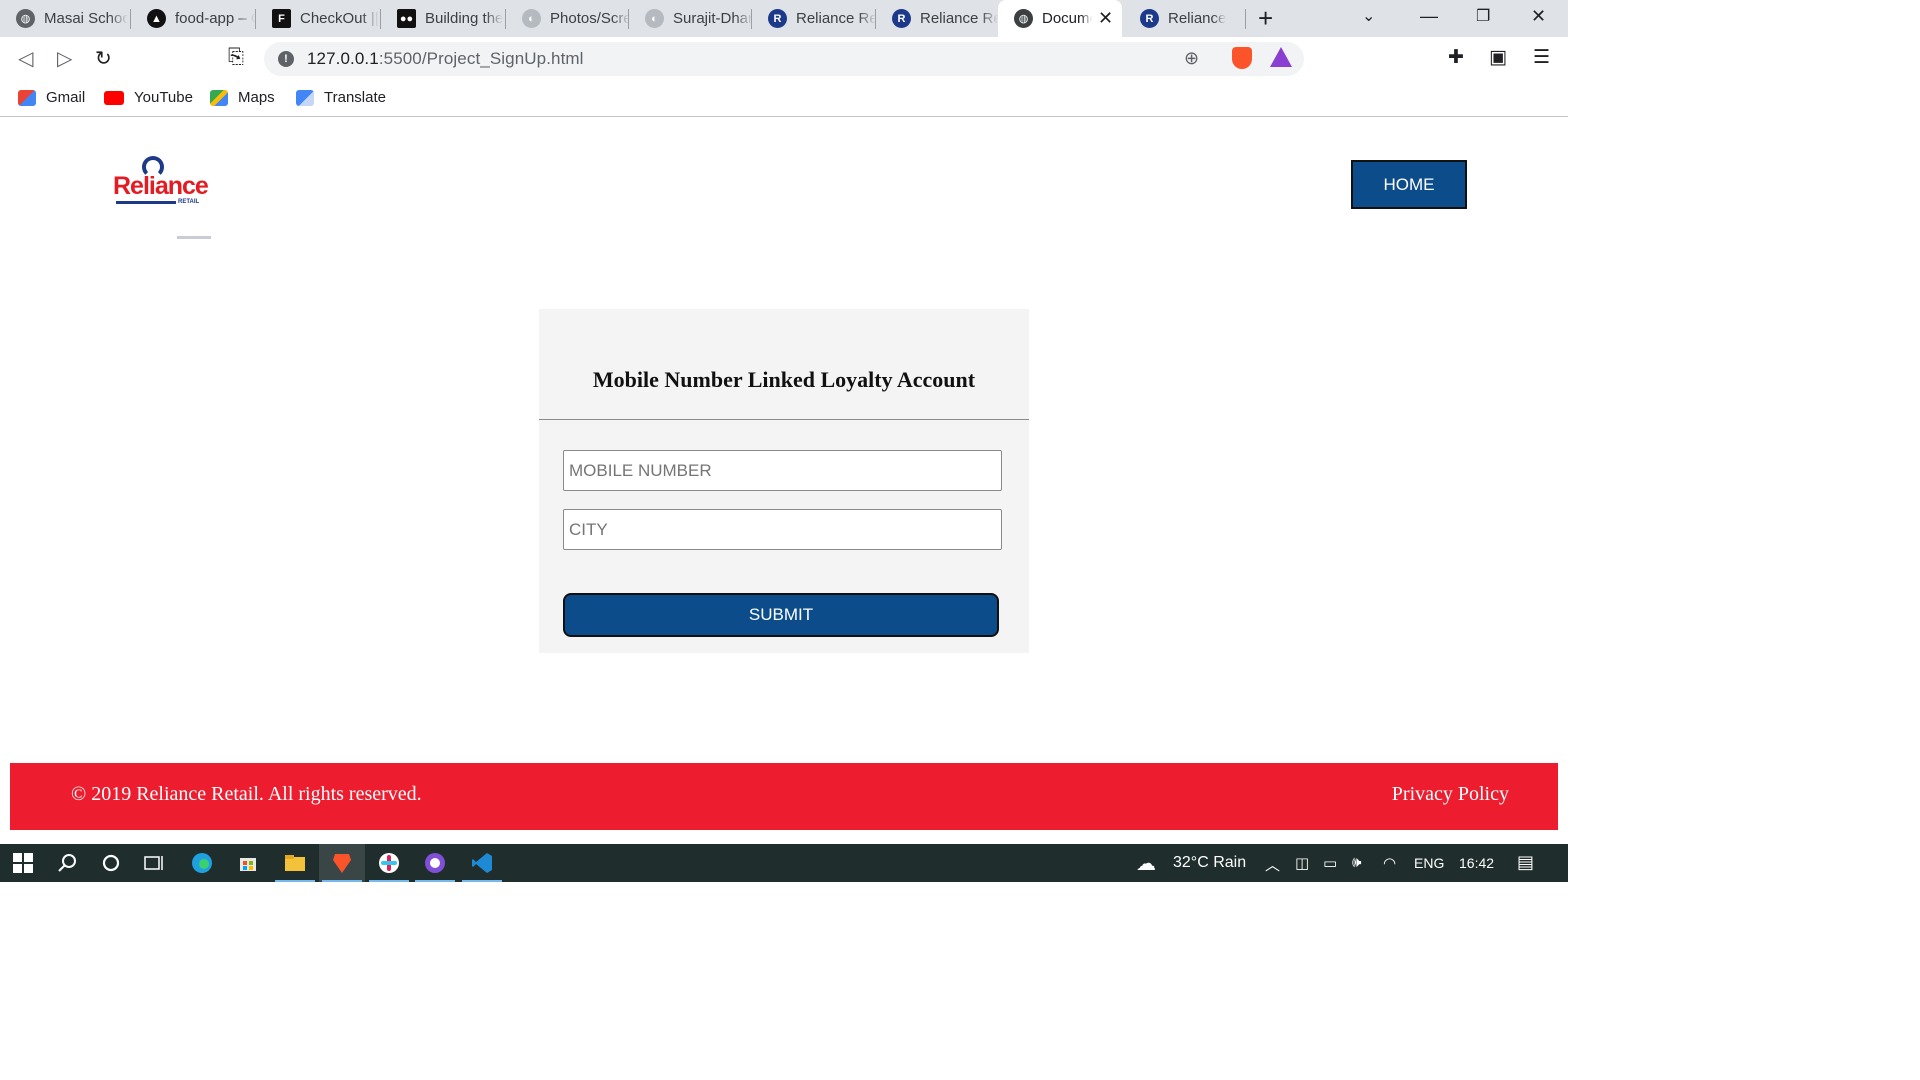 Image resolution: width=1920 pixels, height=1080 pixels. I want to click on browser-tab: ◐ Photos/Scre, so click(568, 18).